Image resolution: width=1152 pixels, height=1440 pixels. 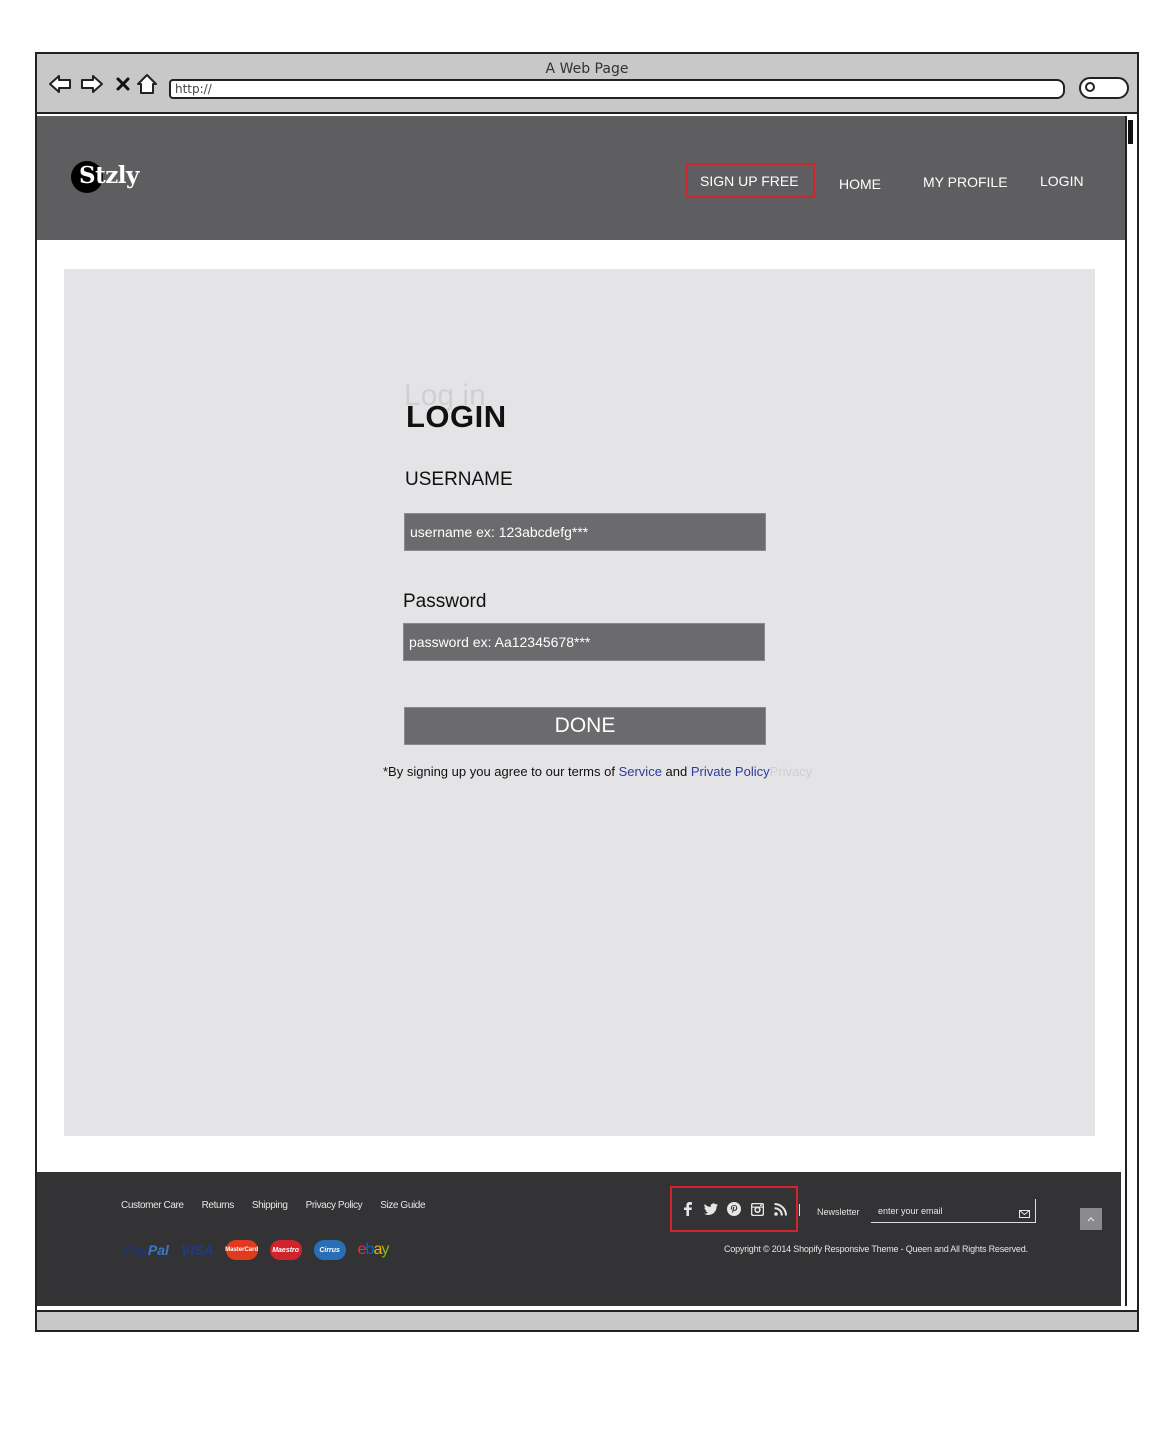 I want to click on faint-privacy-text: Privacy, so click(x=791, y=771).